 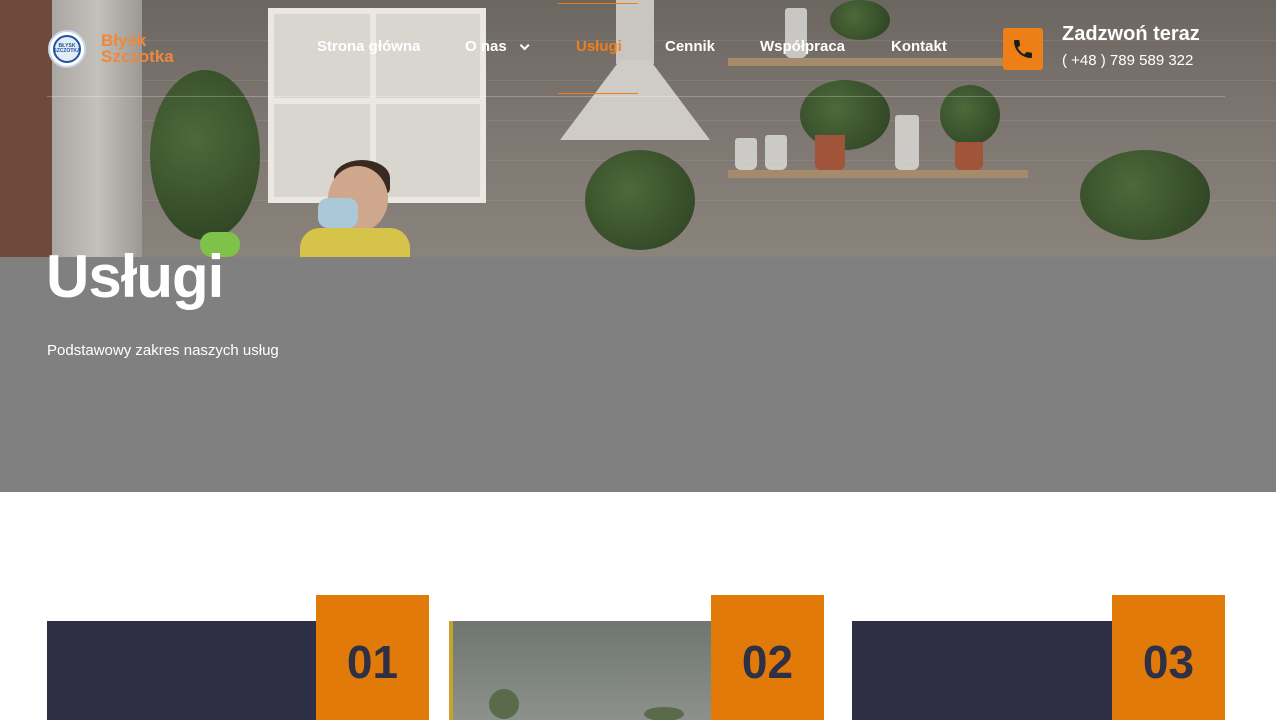 What do you see at coordinates (636, 657) in the screenshot?
I see `service-card-2: 02` at bounding box center [636, 657].